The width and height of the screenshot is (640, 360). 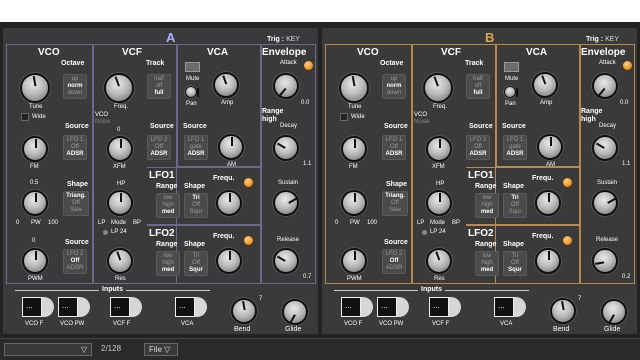 What do you see at coordinates (438, 167) in the screenshot?
I see `xfm-label: XFM` at bounding box center [438, 167].